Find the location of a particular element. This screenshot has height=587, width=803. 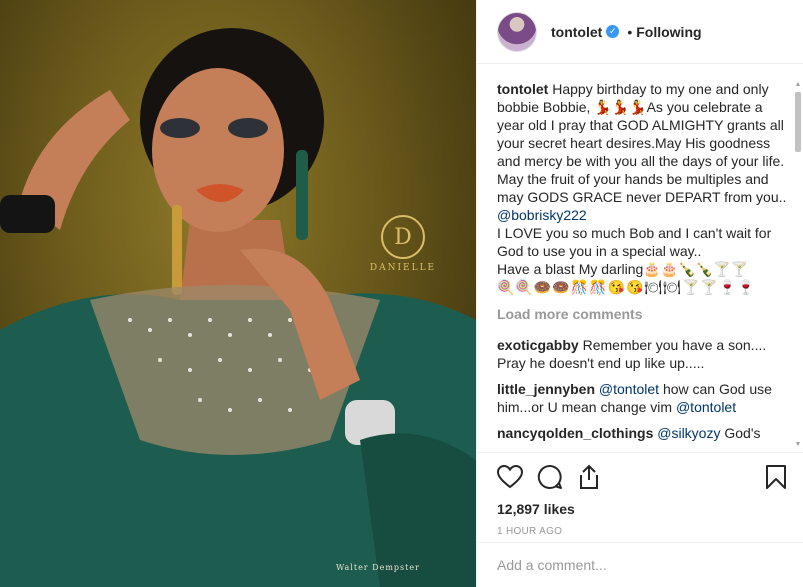

watermark-logo-letter: D is located at coordinates (403, 237).